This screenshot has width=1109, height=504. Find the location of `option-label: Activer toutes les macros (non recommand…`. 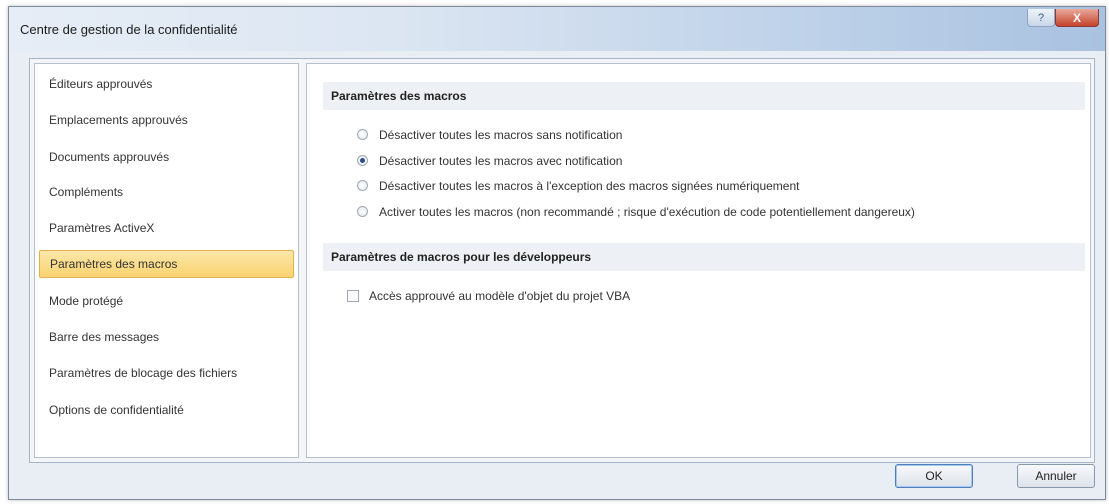

option-label: Activer toutes les macros (non recommand… is located at coordinates (647, 212).